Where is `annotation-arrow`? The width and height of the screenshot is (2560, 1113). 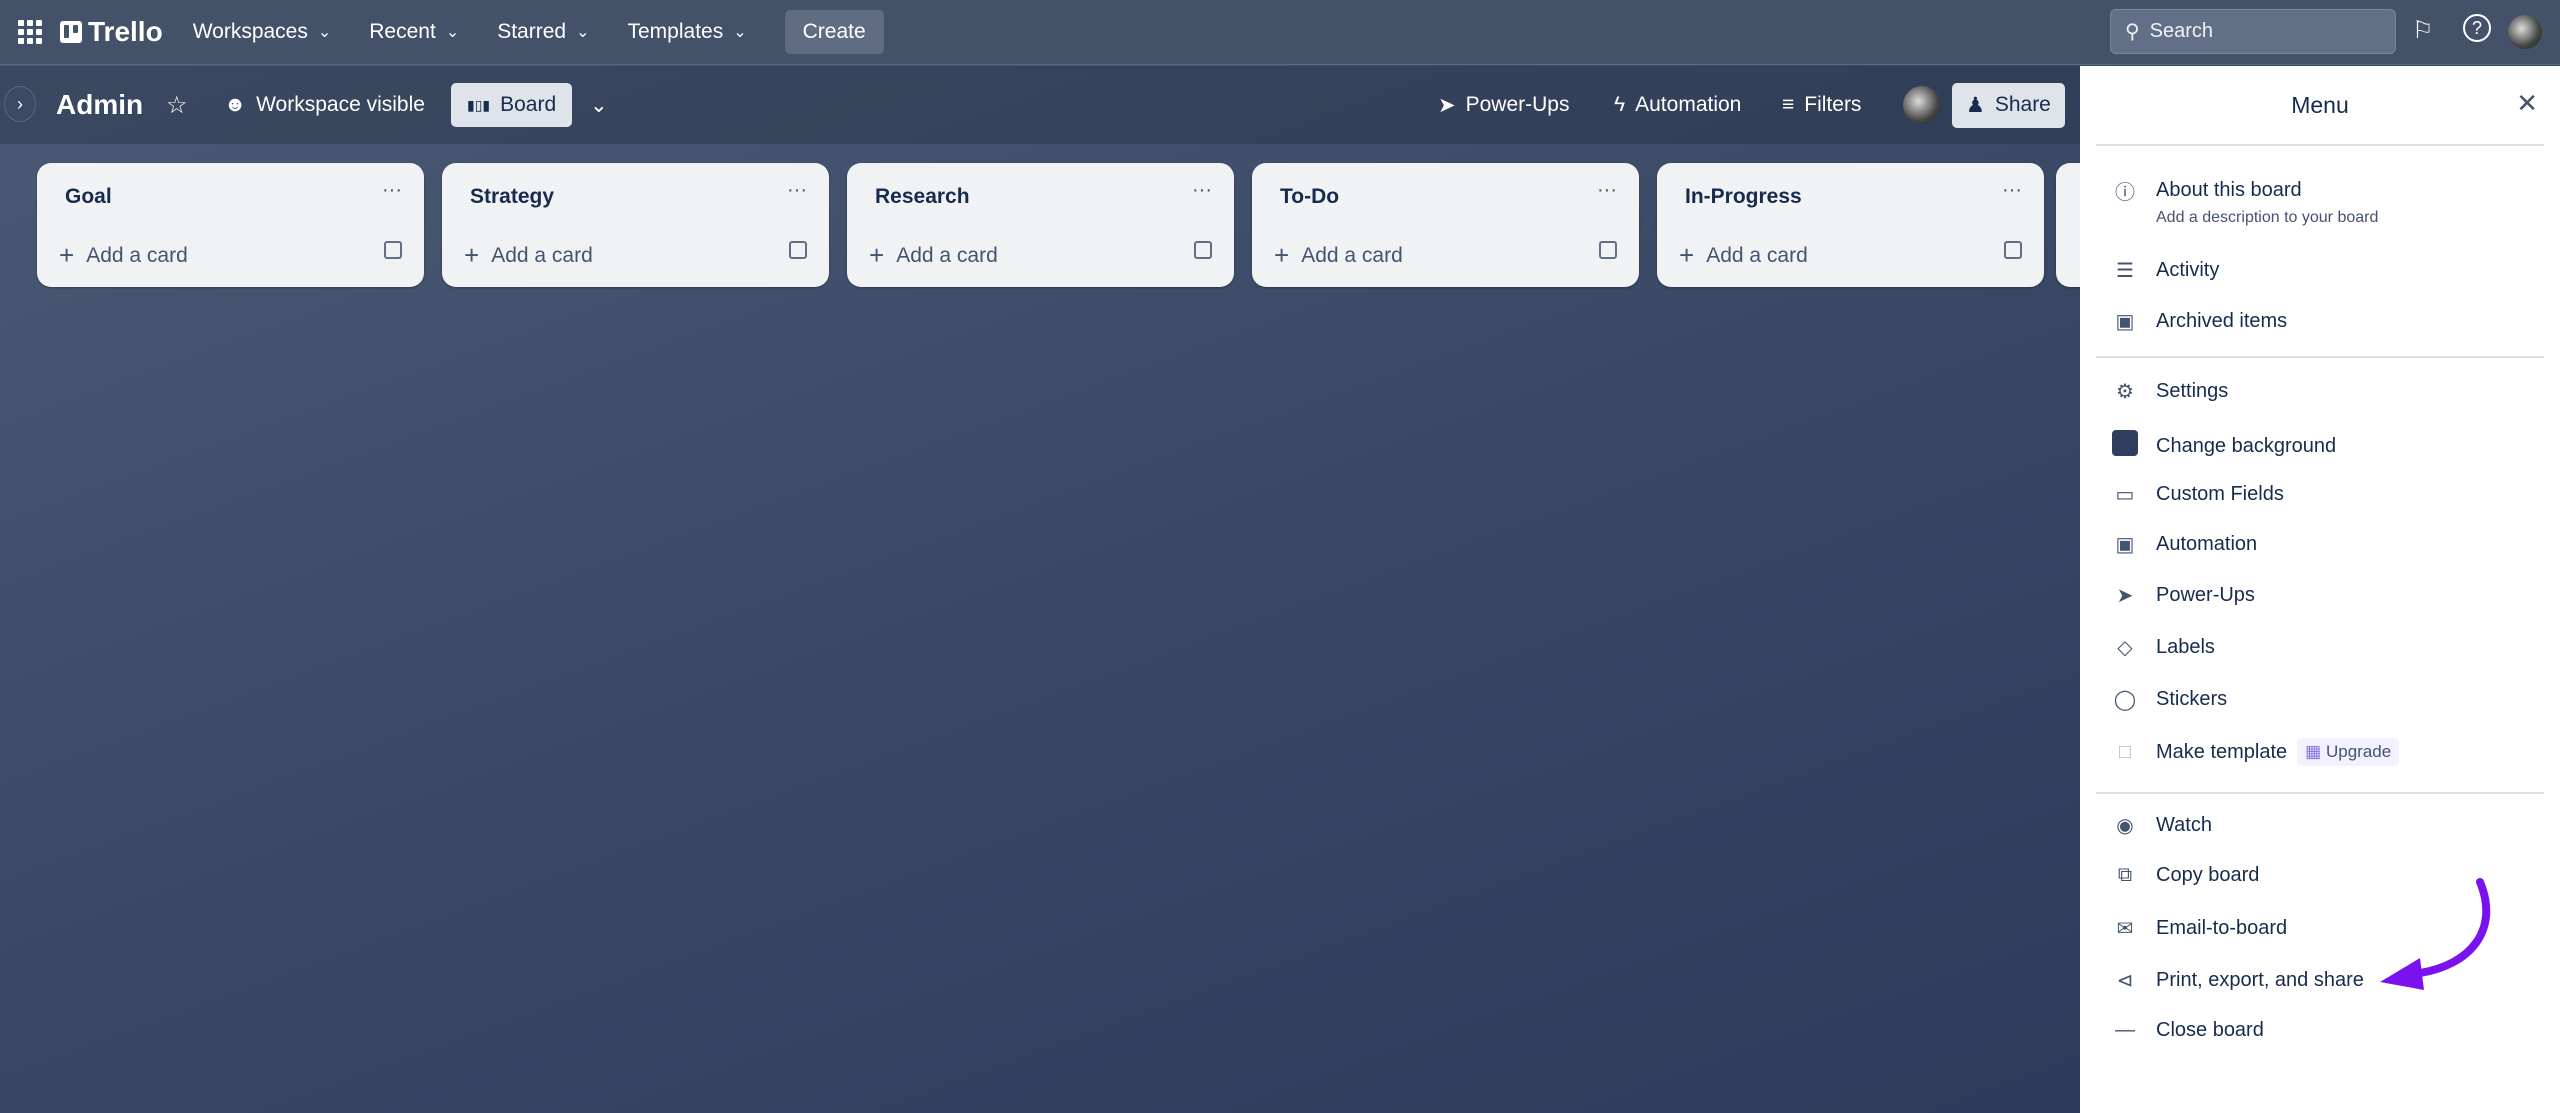 annotation-arrow is located at coordinates (2435, 934).